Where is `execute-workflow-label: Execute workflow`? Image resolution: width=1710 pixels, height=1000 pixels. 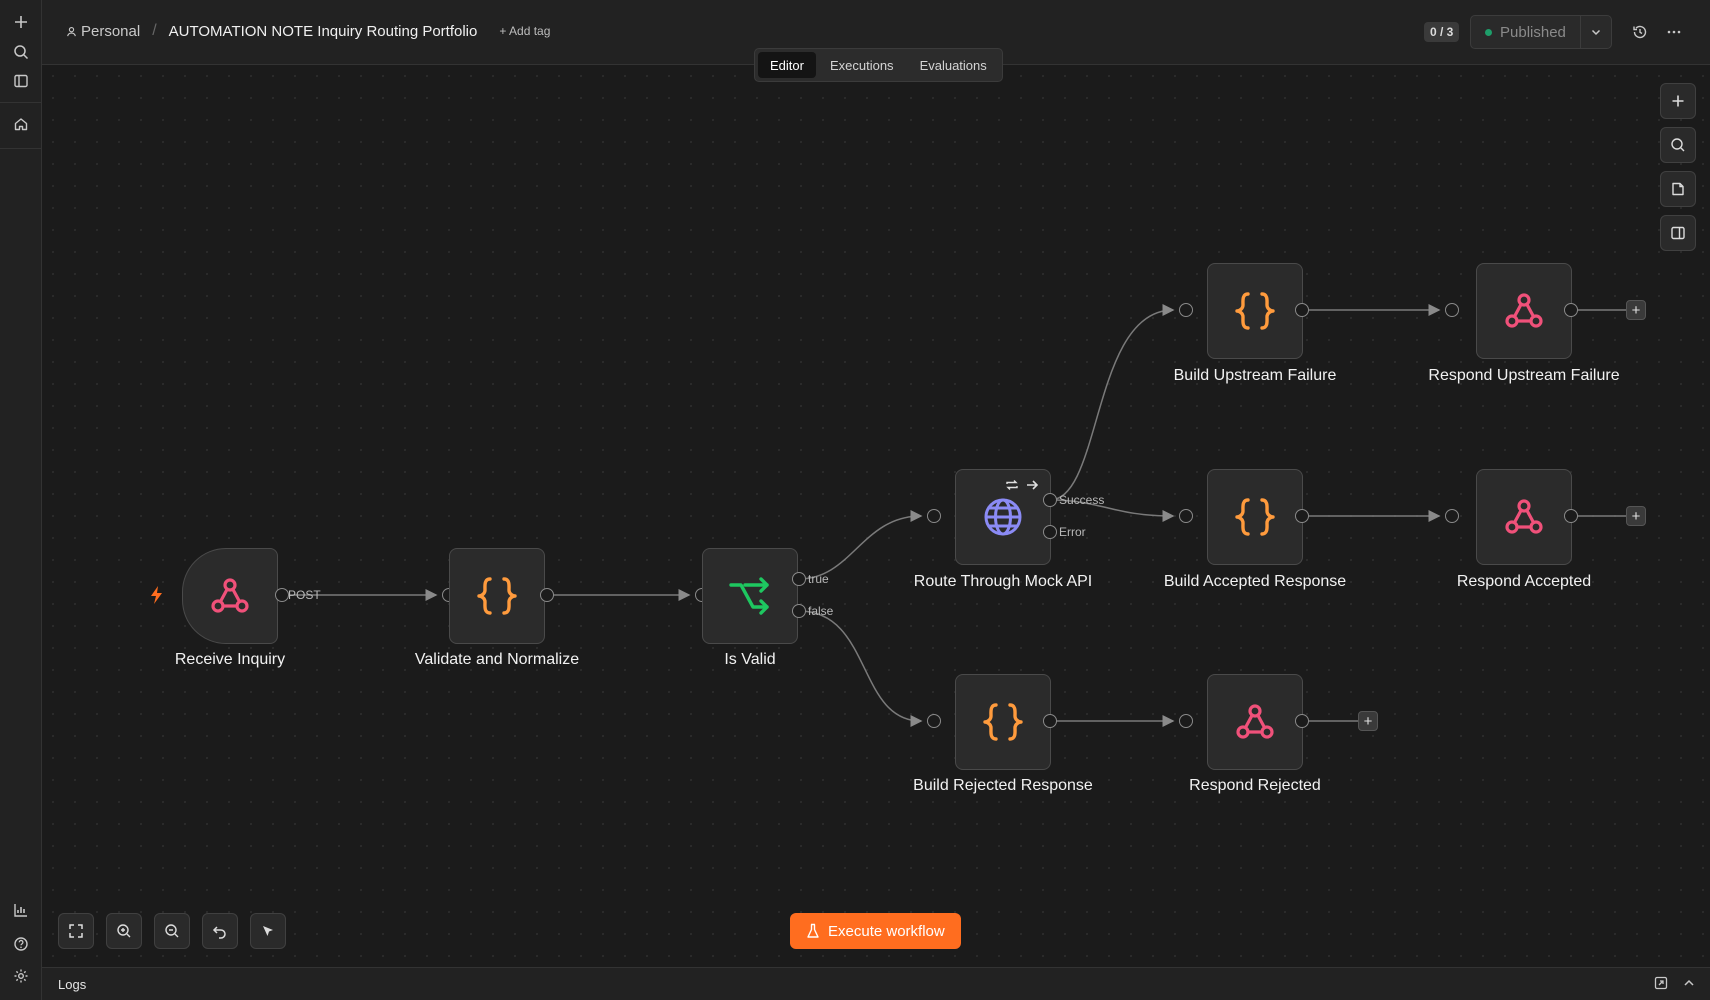
execute-workflow-label: Execute workflow is located at coordinates (886, 931).